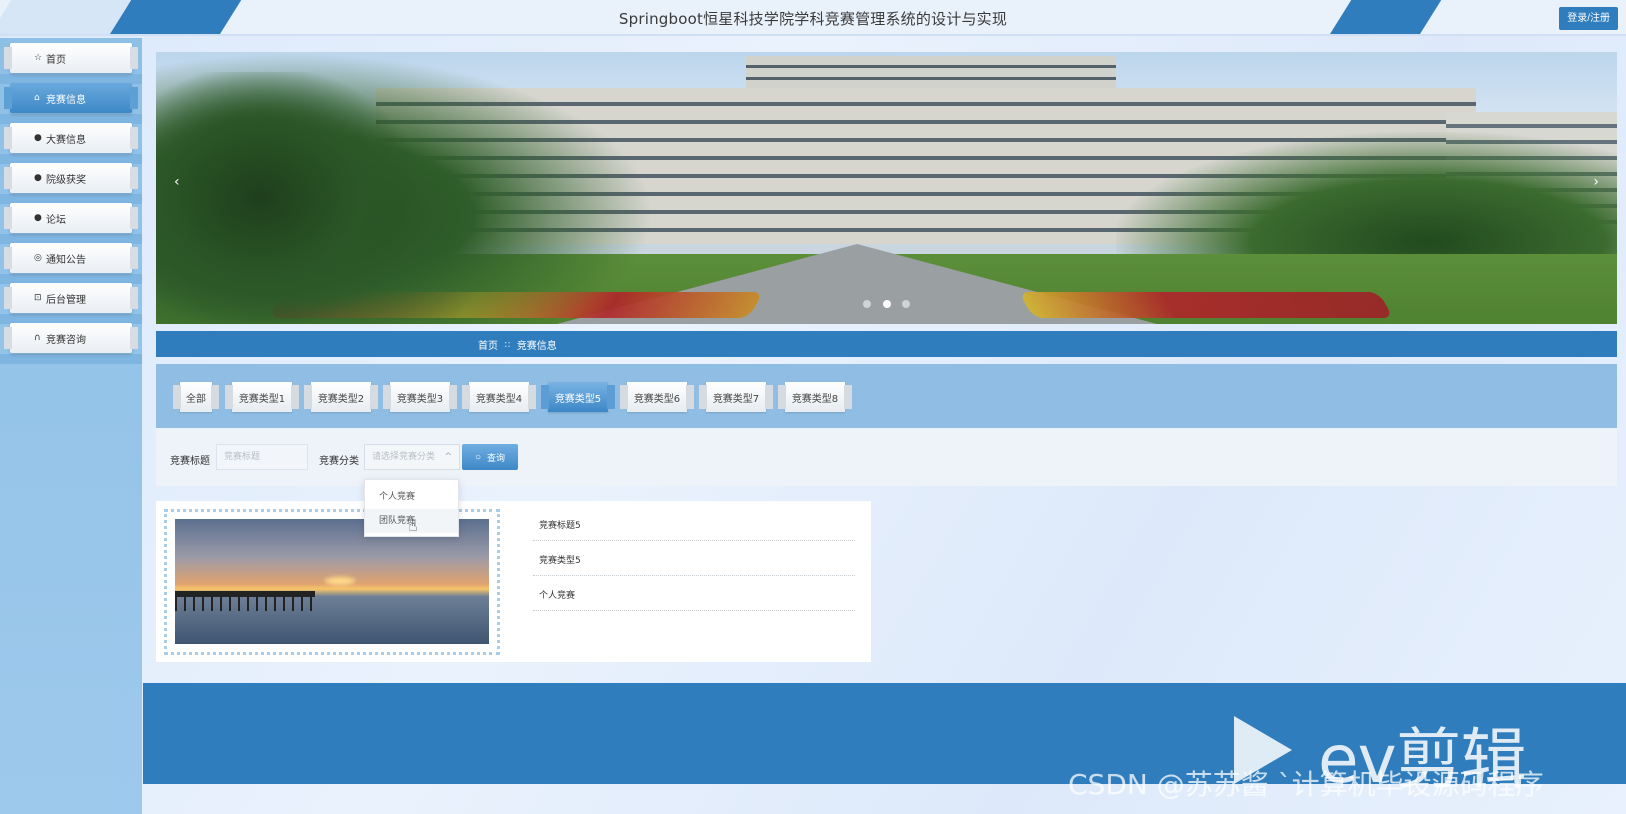 This screenshot has width=1626, height=814. What do you see at coordinates (340, 581) in the screenshot?
I see `photo-sun` at bounding box center [340, 581].